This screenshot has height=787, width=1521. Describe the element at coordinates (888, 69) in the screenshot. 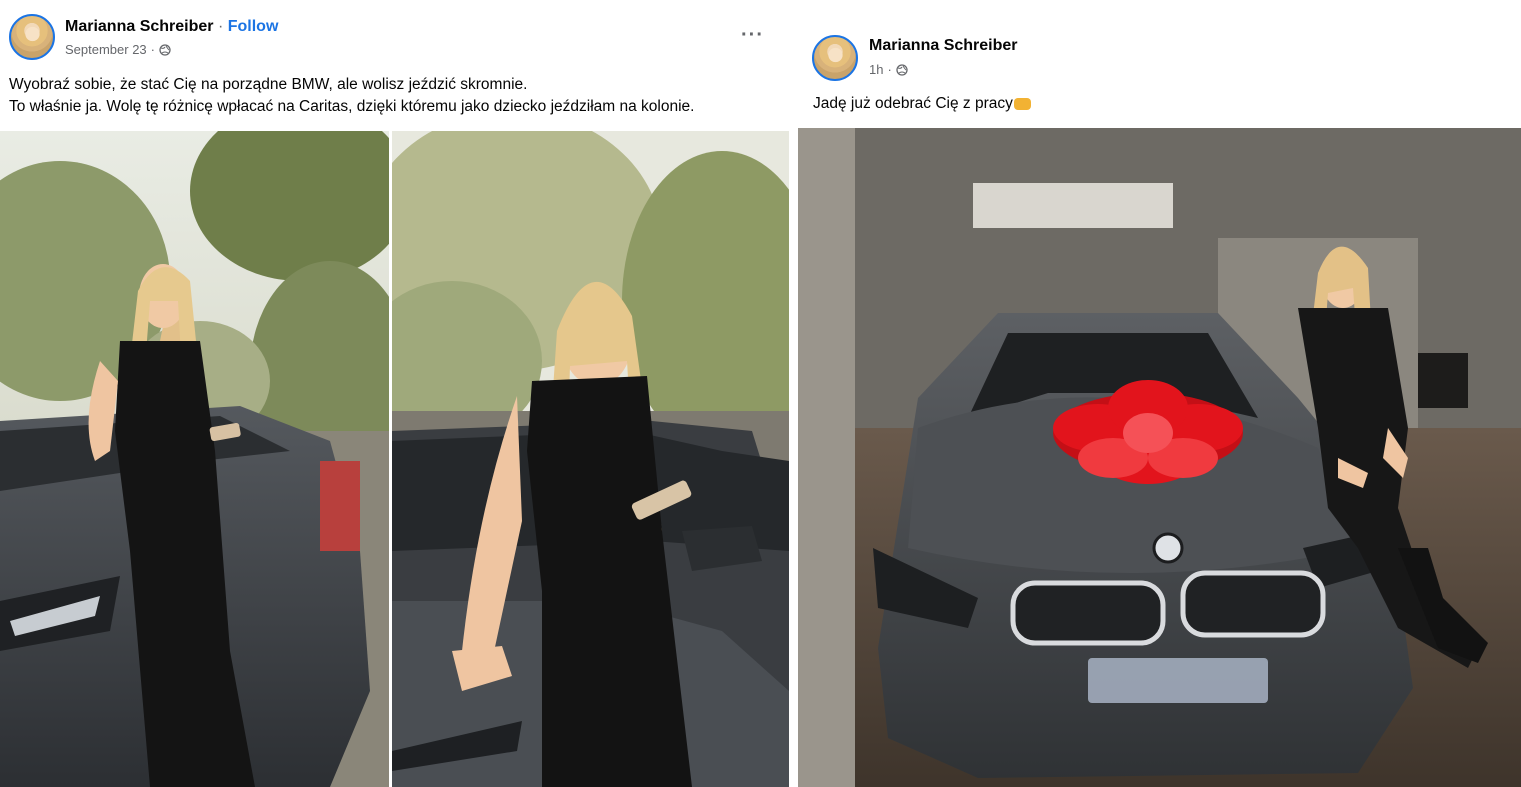

I see `post-meta: 1h ·` at that location.